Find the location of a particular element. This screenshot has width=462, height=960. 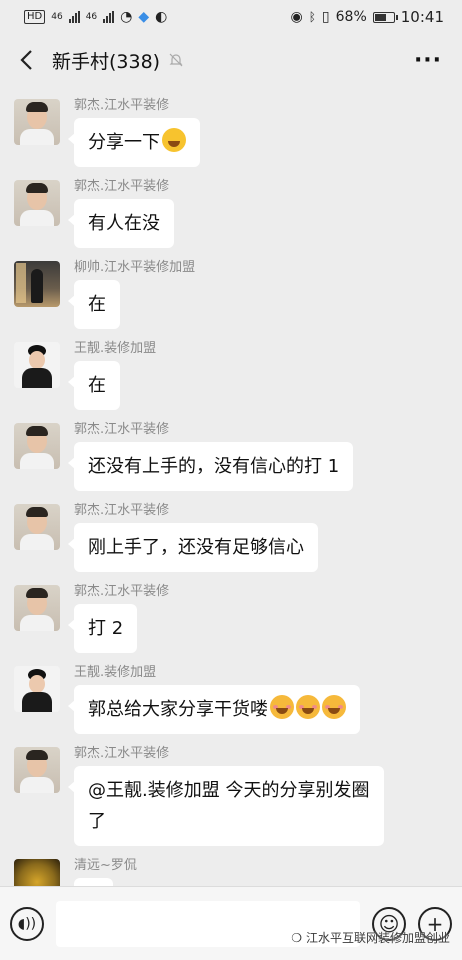

more-button: ··· is located at coordinates (428, 60).